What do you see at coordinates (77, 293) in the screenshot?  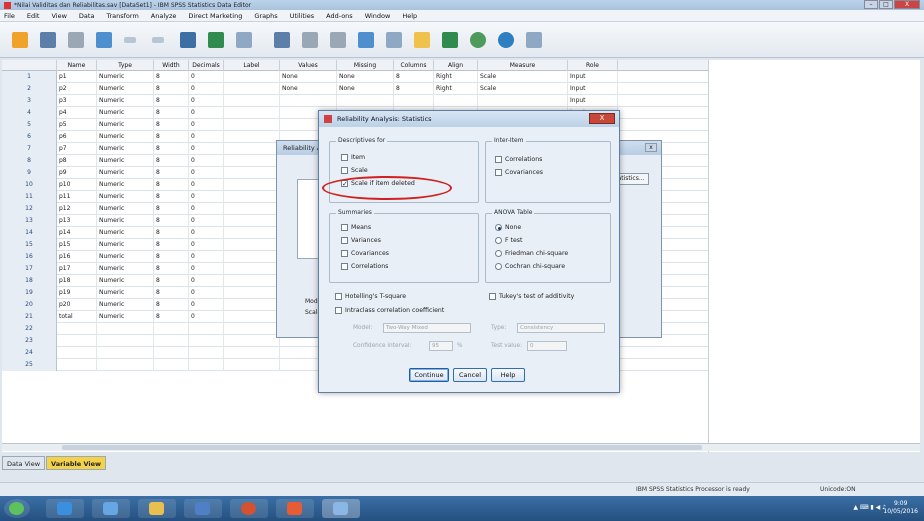 I see `cell-name: p19` at bounding box center [77, 293].